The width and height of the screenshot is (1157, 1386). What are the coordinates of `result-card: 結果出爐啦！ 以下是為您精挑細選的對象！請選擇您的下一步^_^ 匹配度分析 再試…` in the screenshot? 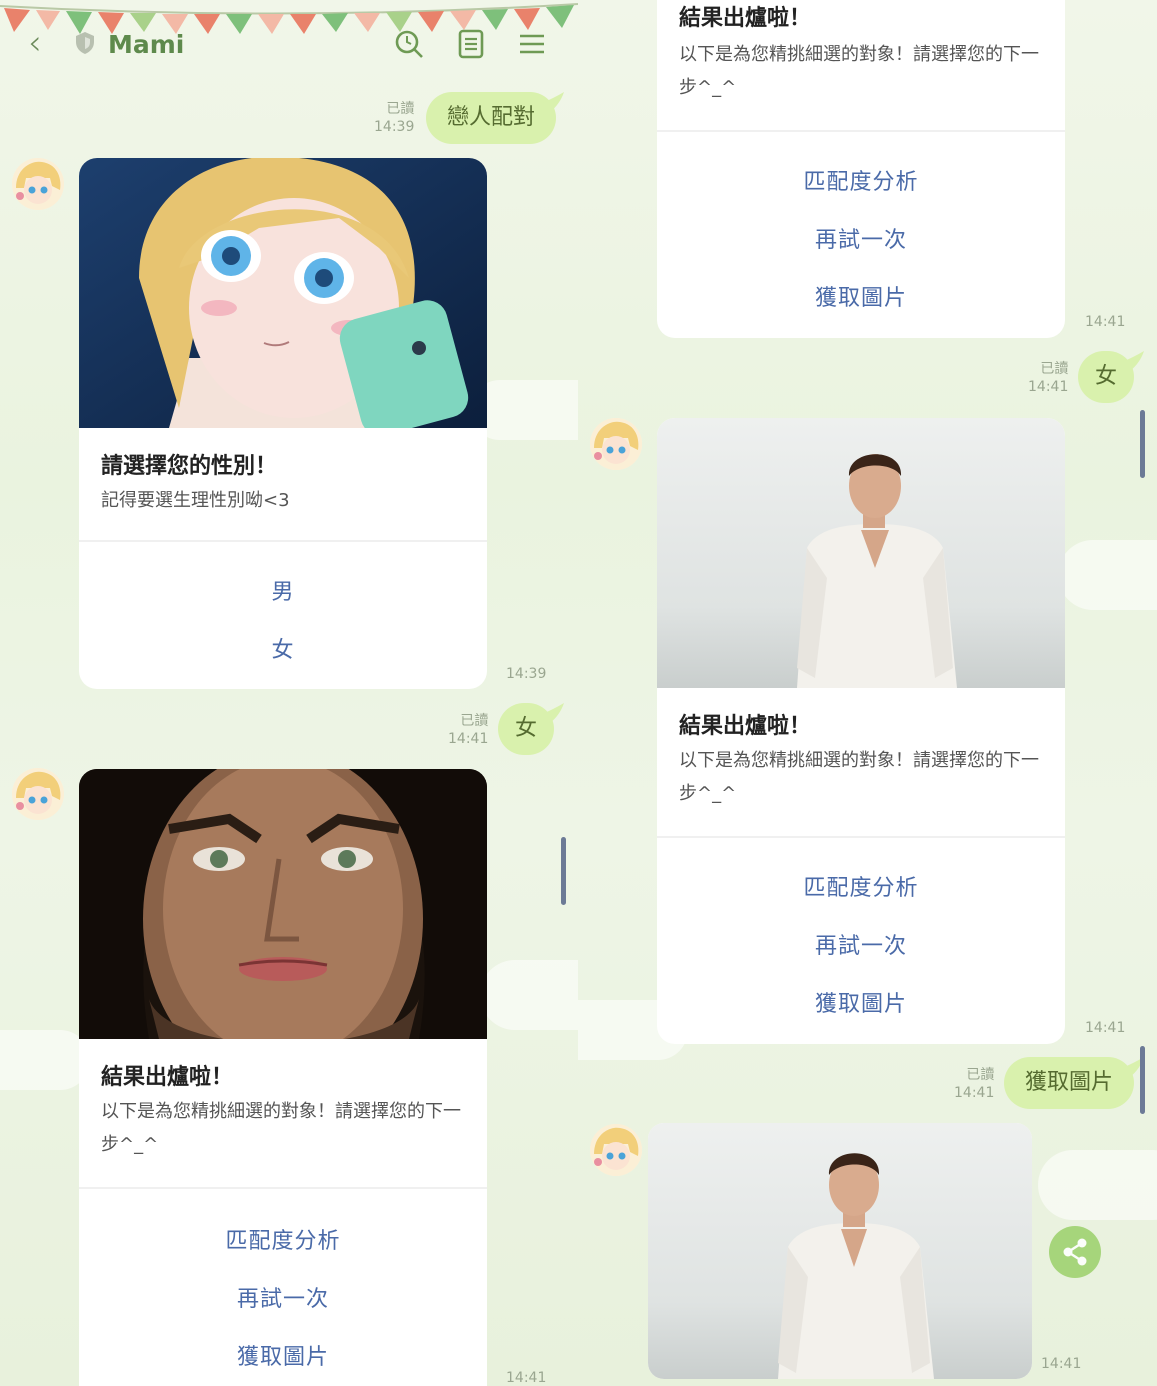 It's located at (861, 169).